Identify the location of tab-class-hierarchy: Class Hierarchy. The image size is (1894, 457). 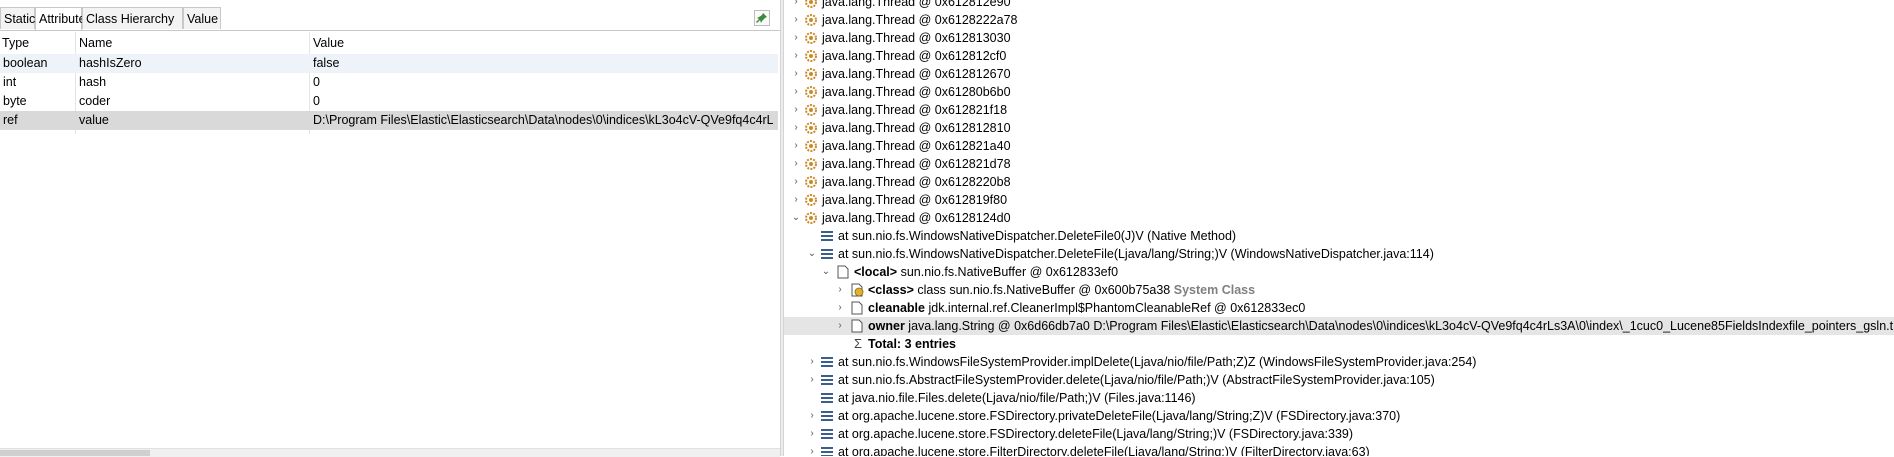
(132, 18).